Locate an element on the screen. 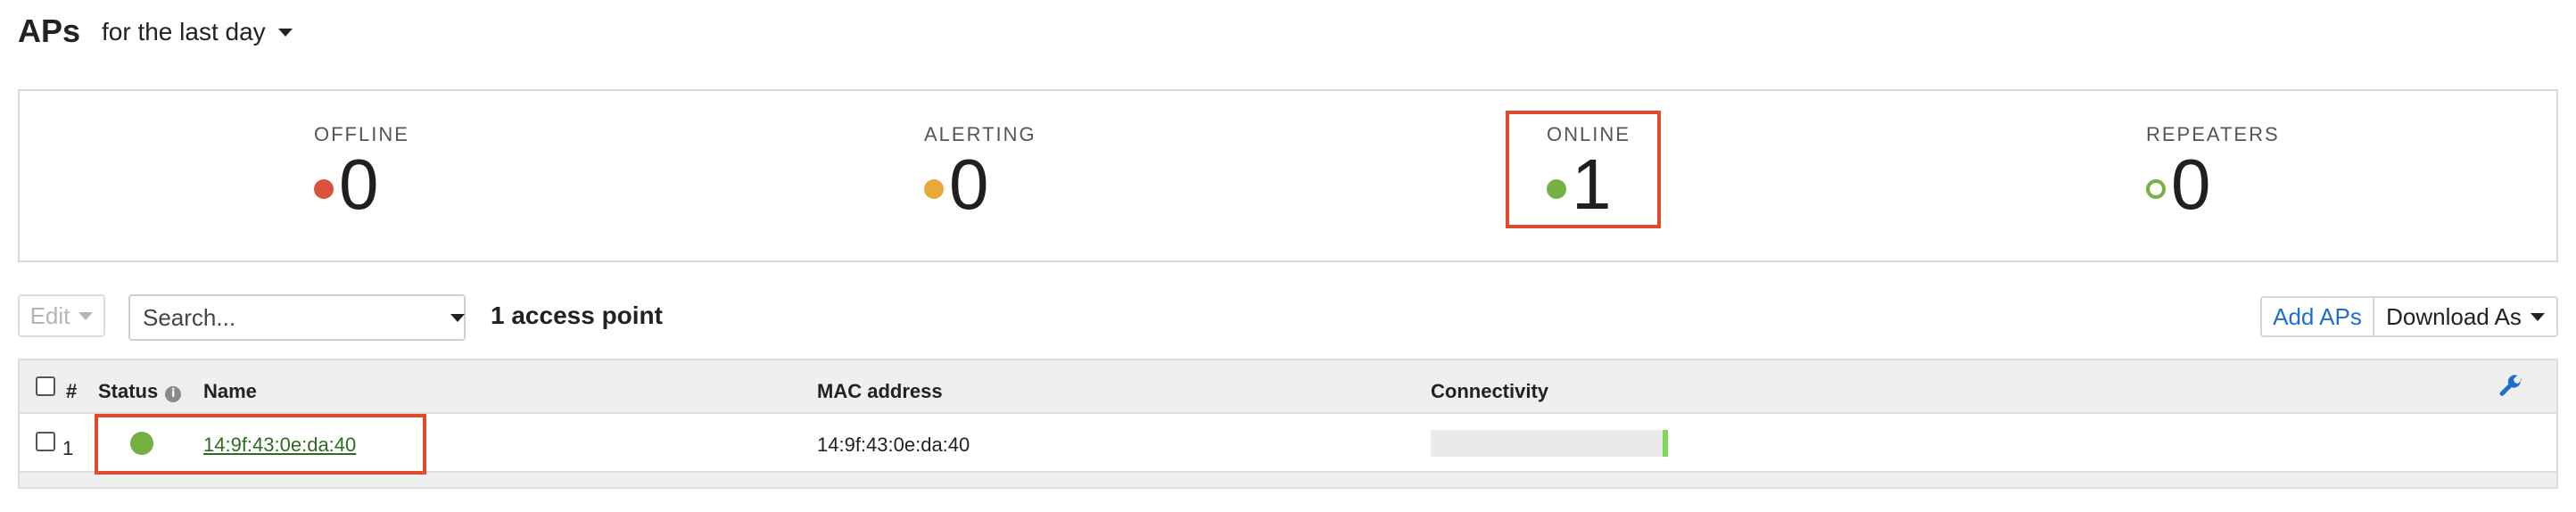 The width and height of the screenshot is (2576, 512). time-range-dropdown: for the last day is located at coordinates (198, 32).